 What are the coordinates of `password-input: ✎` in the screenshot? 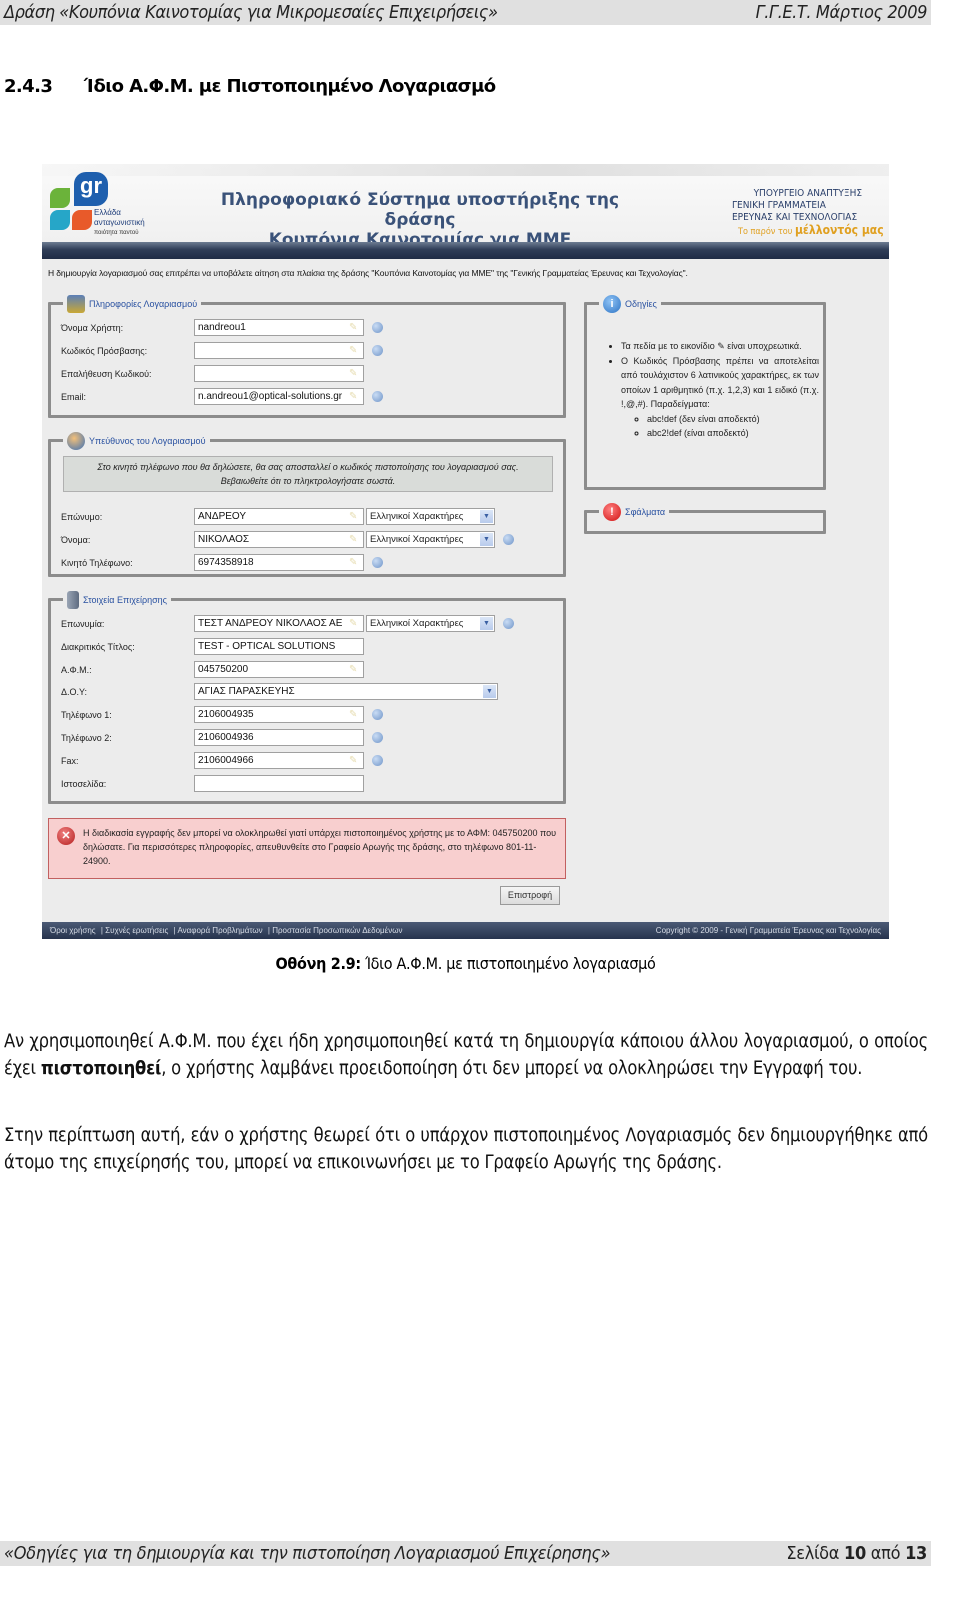 It's located at (279, 350).